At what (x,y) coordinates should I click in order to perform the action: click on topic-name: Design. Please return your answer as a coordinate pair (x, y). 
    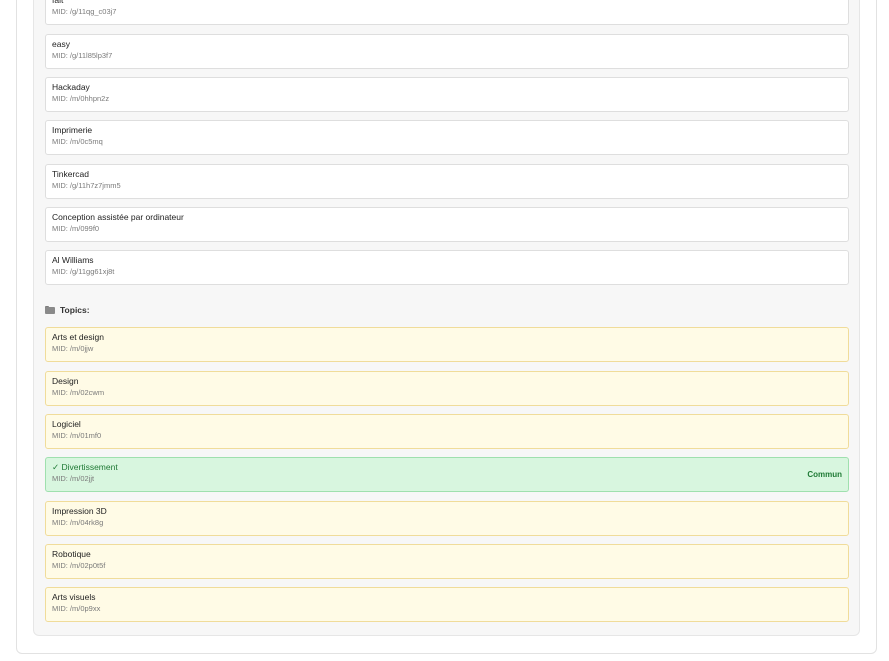
    Looking at the image, I should click on (65, 381).